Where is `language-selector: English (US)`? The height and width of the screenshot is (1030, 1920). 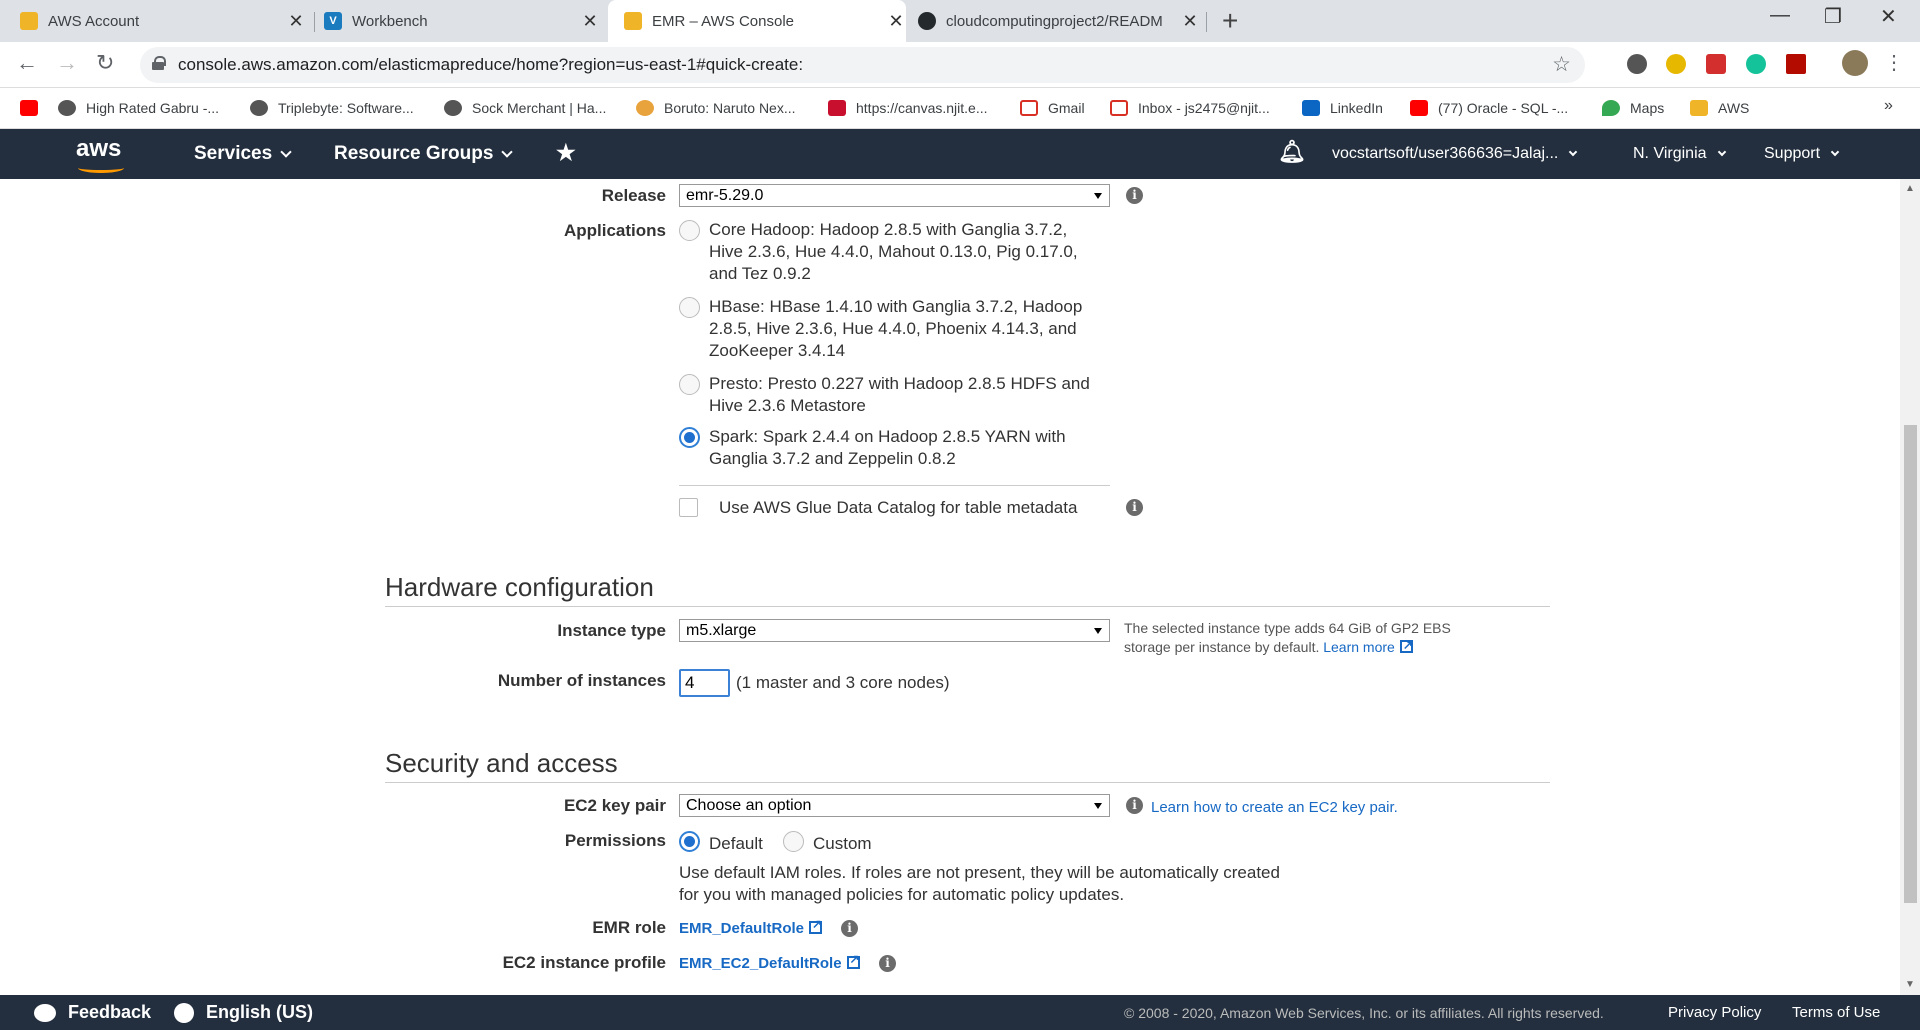
language-selector: English (US) is located at coordinates (243, 1012).